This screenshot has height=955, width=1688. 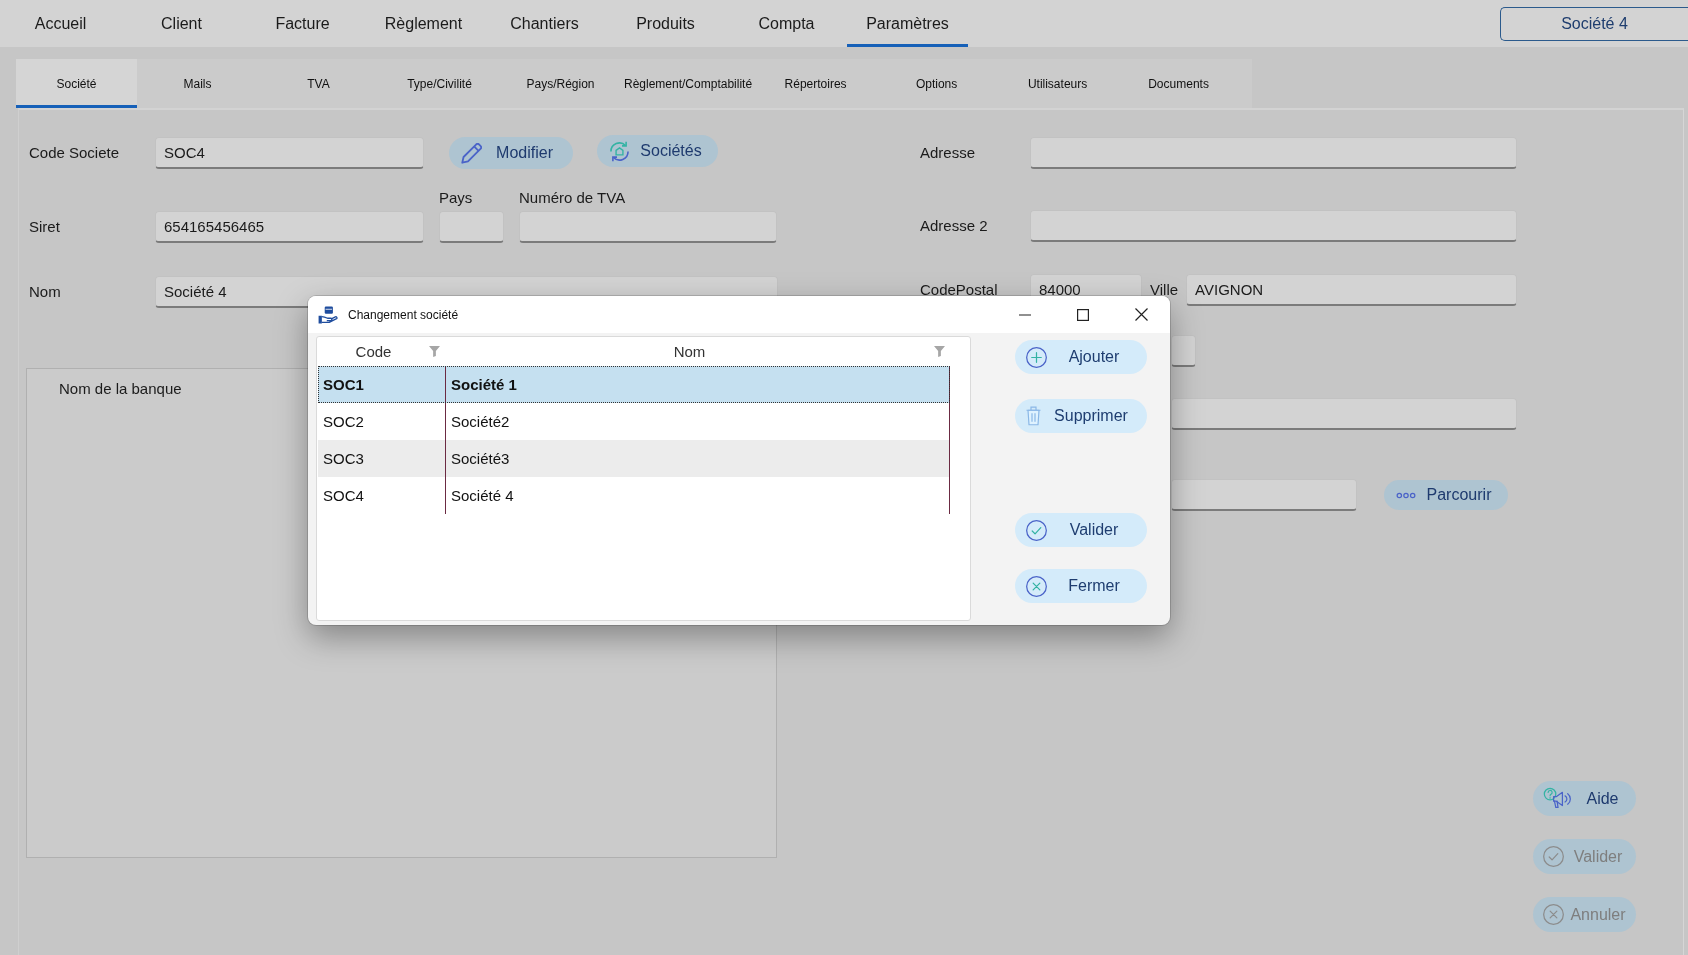 I want to click on close-icon, so click(x=1141, y=314).